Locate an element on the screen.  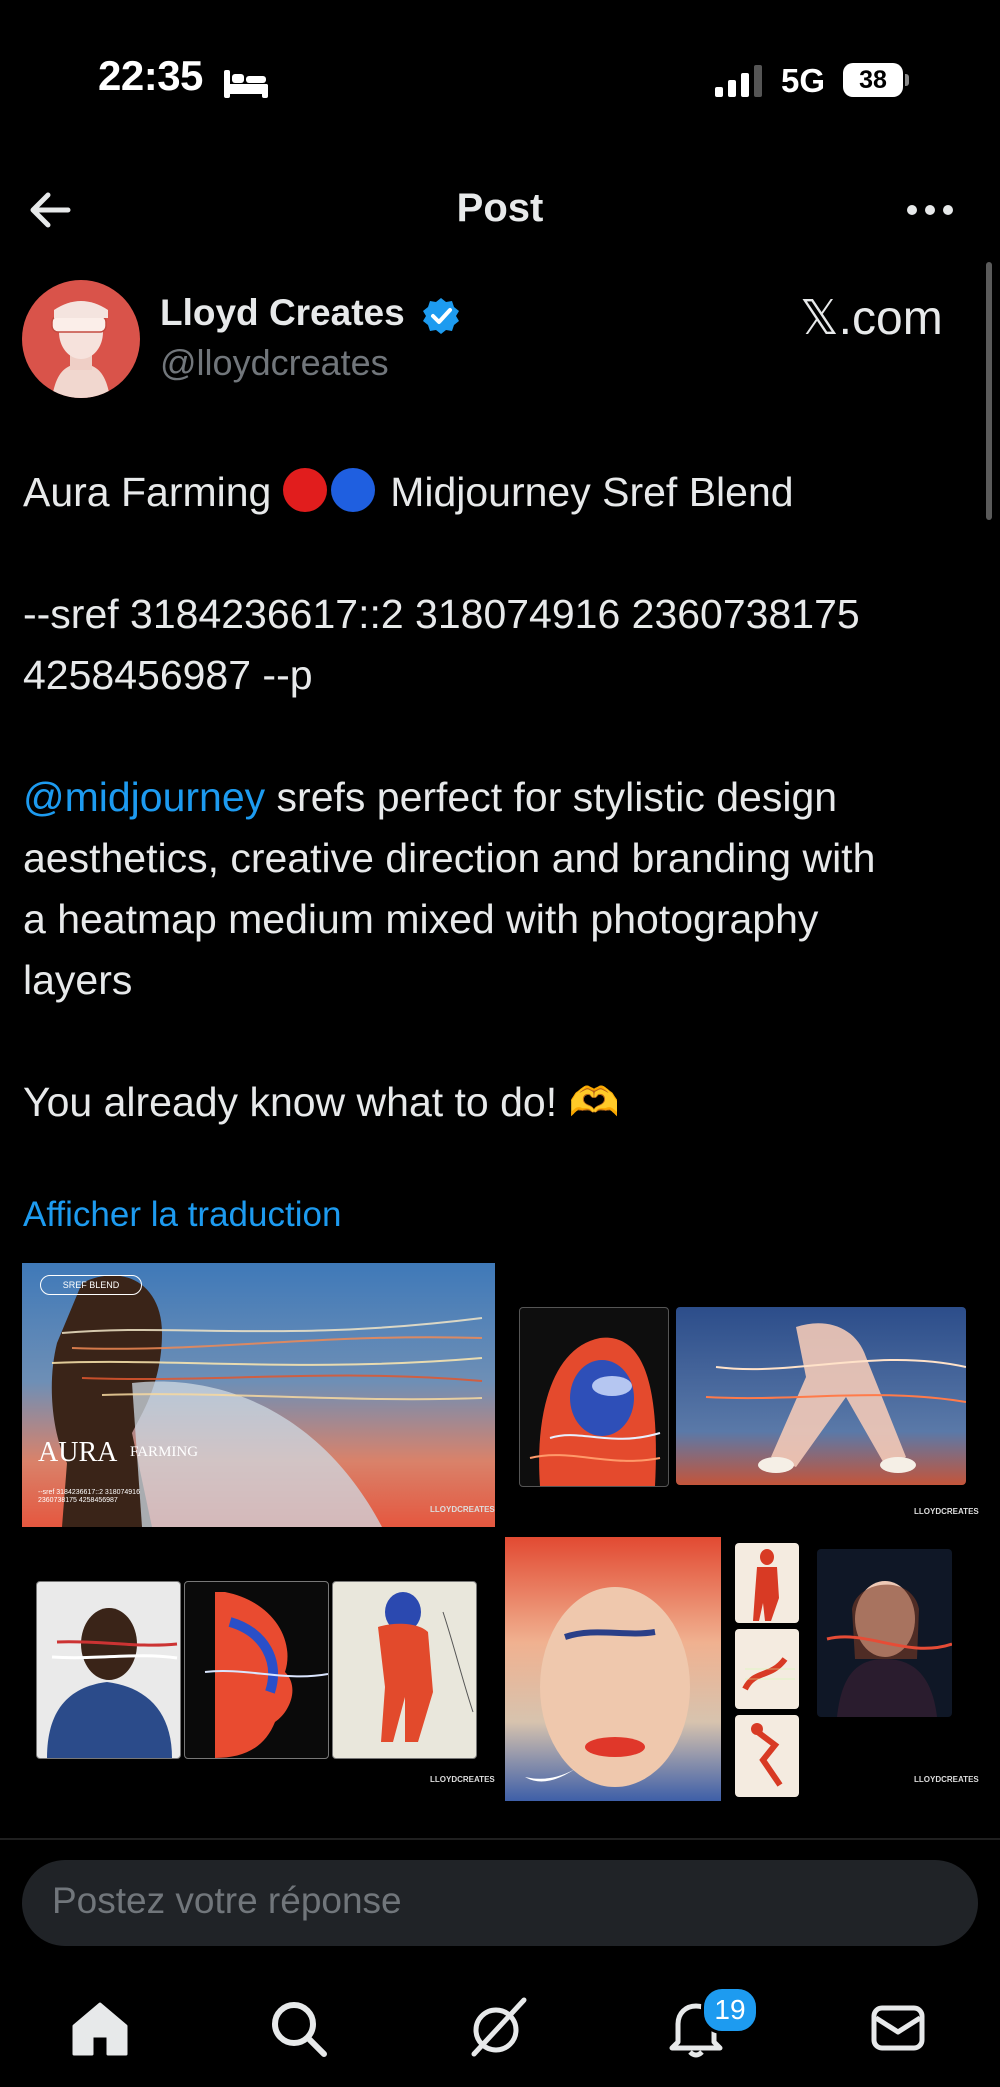
battery-indicator: 38 is located at coordinates (876, 80).